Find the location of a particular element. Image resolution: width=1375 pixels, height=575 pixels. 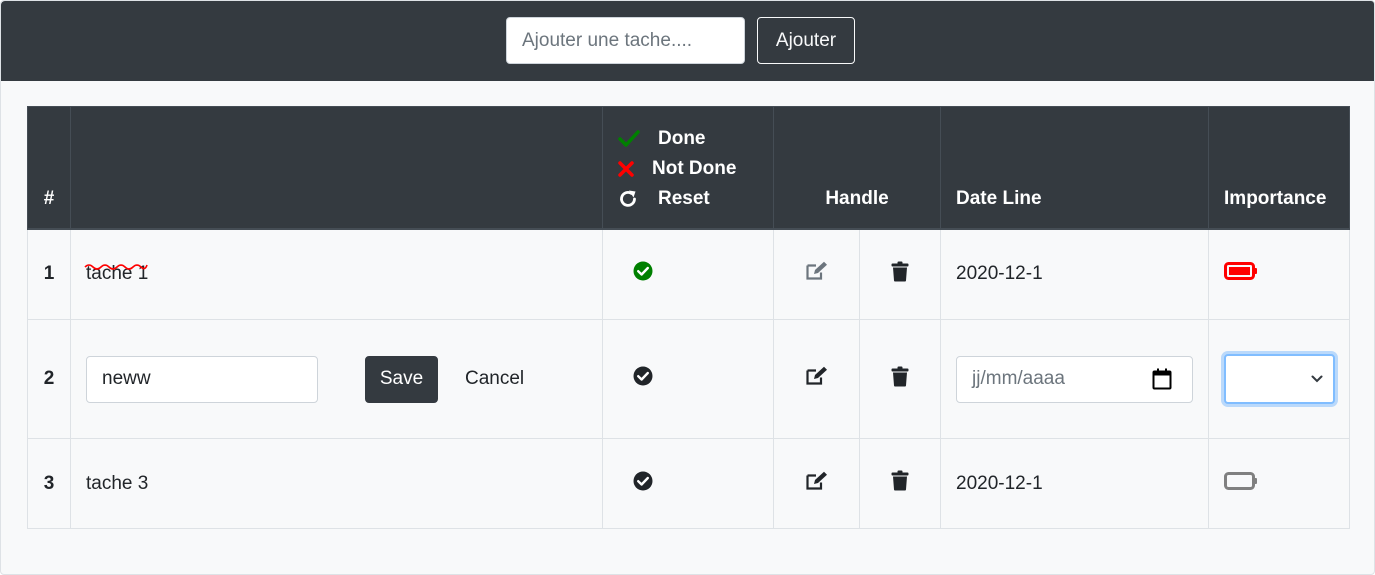

task-cell: tache 3 is located at coordinates (336, 483).